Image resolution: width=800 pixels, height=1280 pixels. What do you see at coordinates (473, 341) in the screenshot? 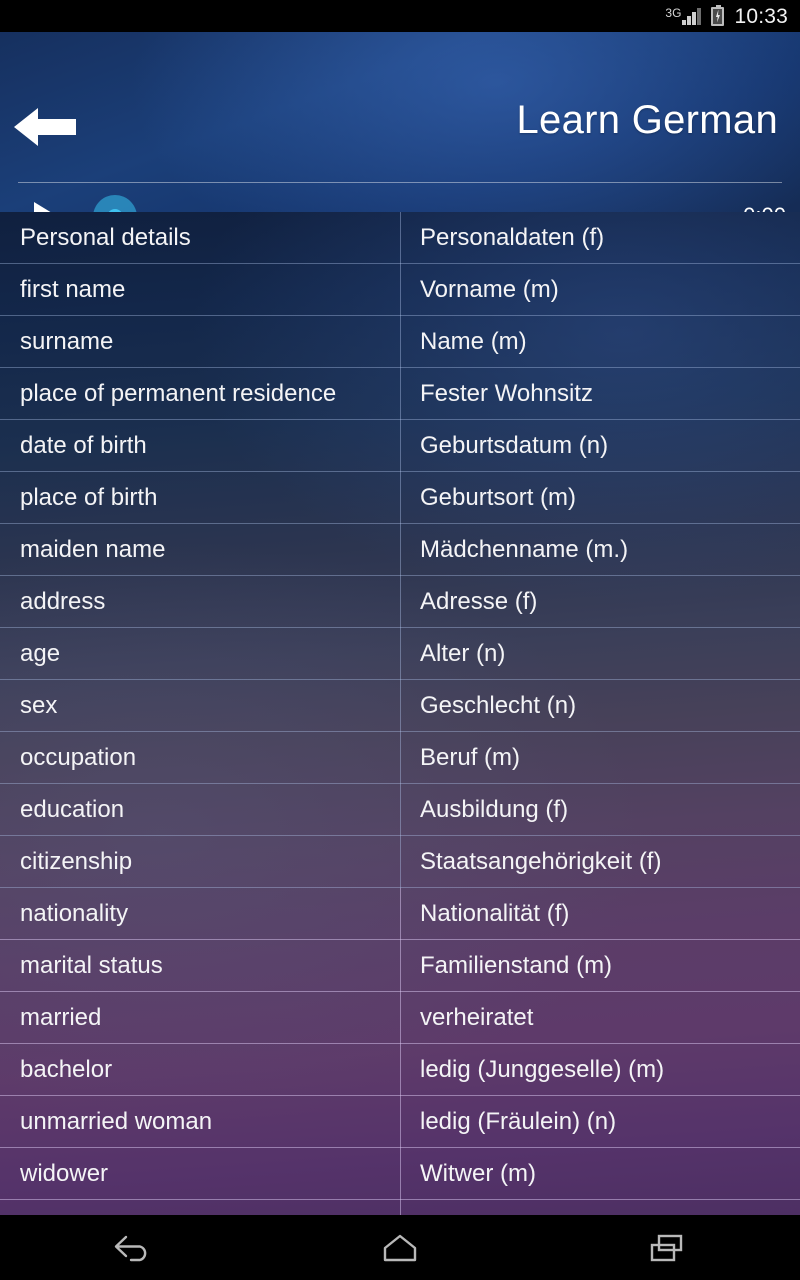
I see `vocab-term-german: Name (m)` at bounding box center [473, 341].